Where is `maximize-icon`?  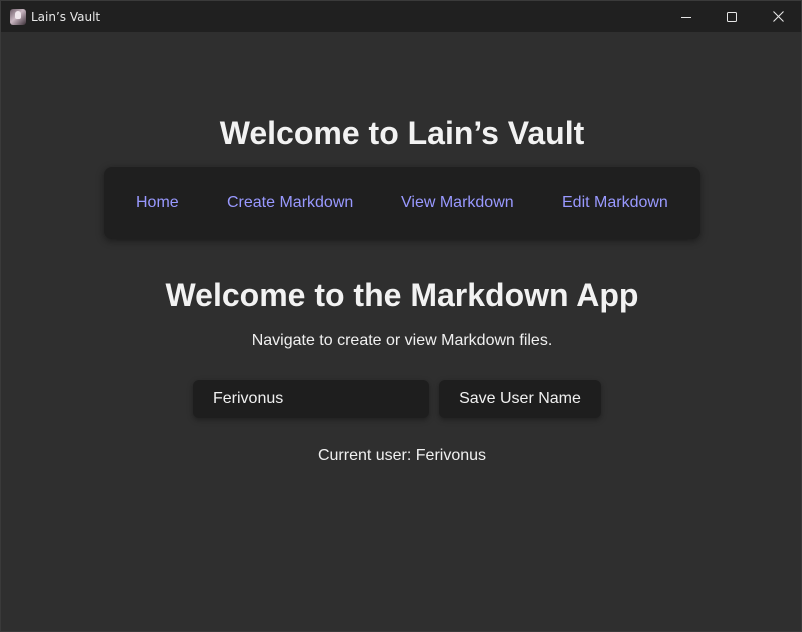 maximize-icon is located at coordinates (732, 16).